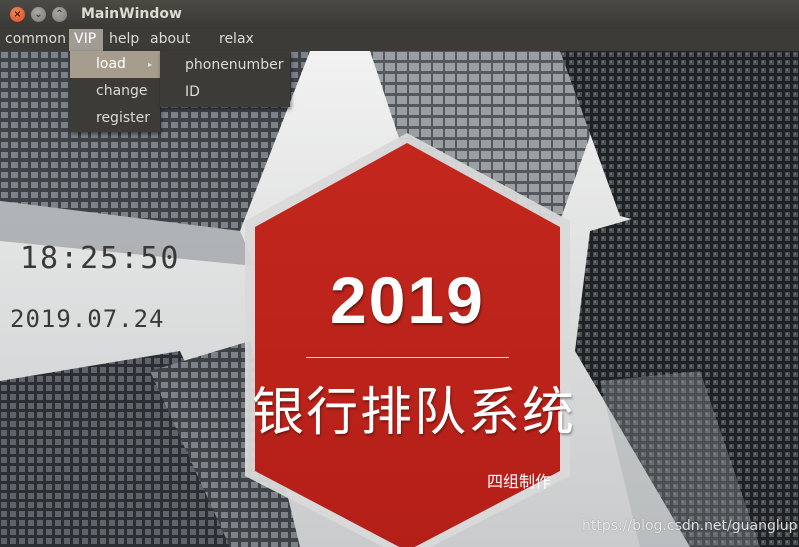  What do you see at coordinates (399, 15) in the screenshot?
I see `title-bar: × ⌄ ⌃ MainWindow` at bounding box center [399, 15].